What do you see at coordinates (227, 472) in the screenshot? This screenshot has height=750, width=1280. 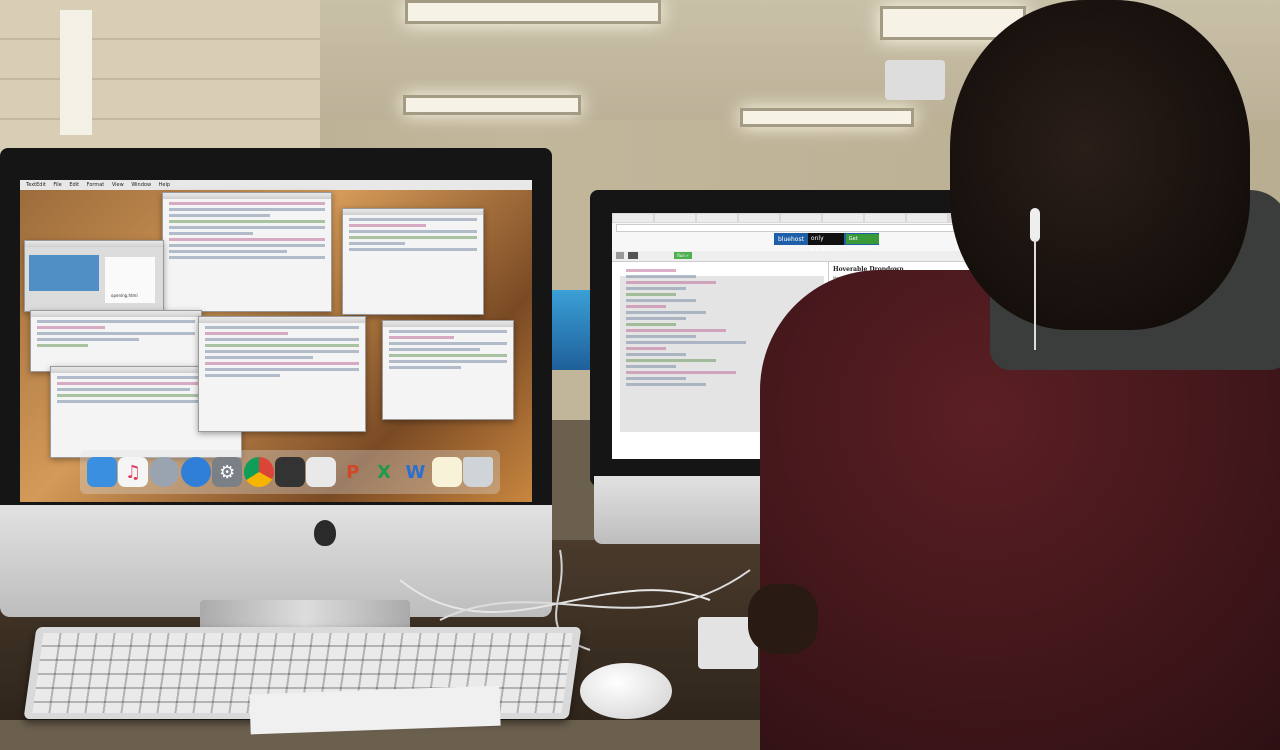 I see `system-preferences-icon: ⚙` at bounding box center [227, 472].